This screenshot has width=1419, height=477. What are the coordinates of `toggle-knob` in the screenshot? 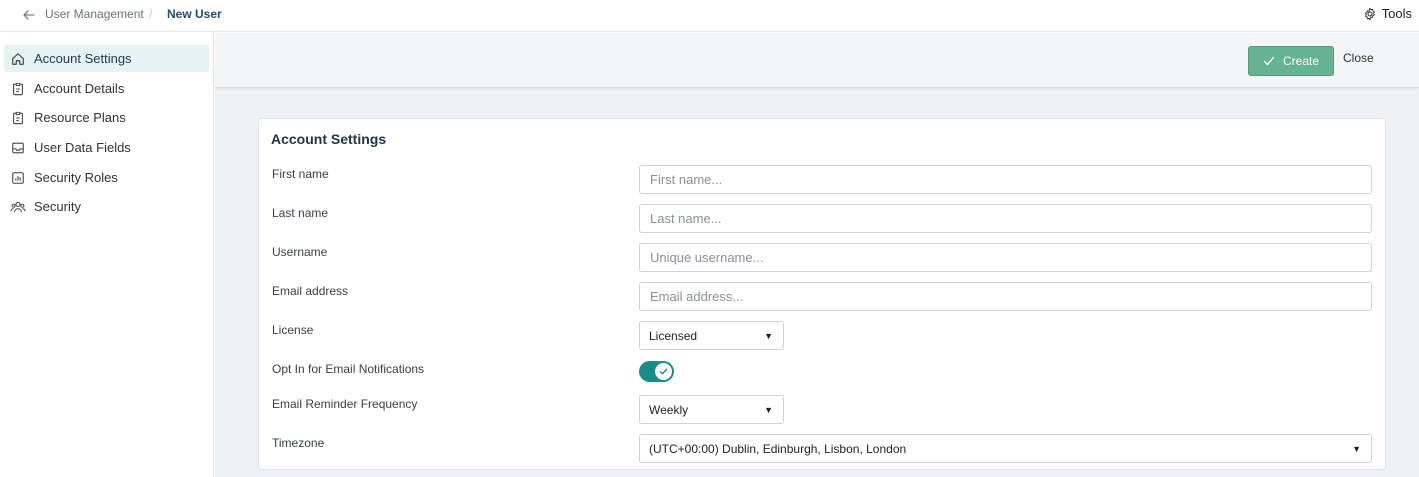 It's located at (663, 371).